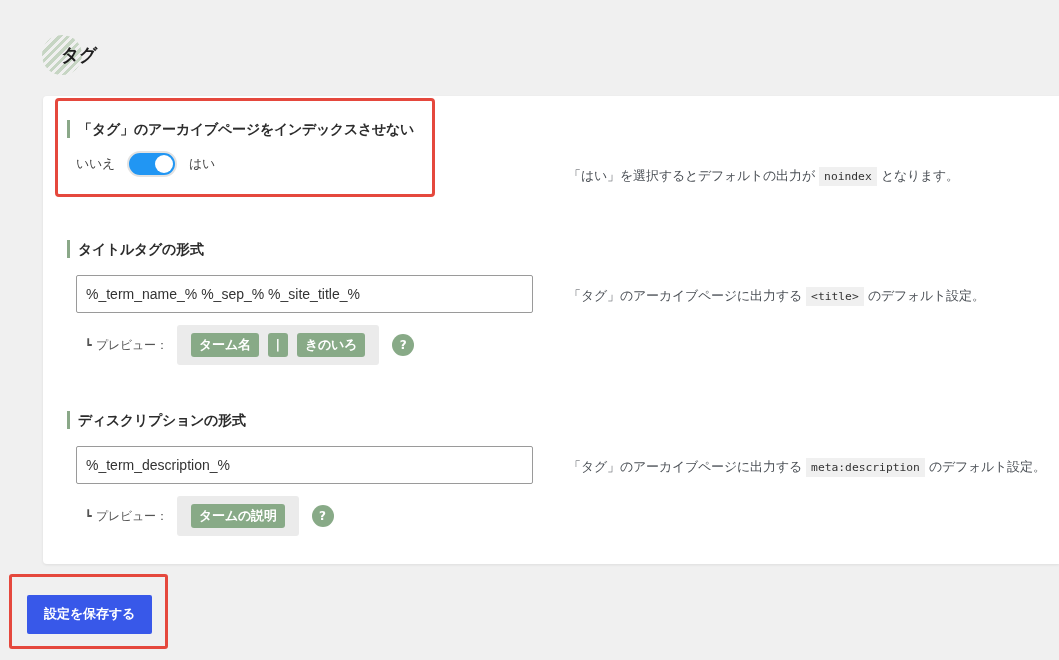  What do you see at coordinates (202, 164) in the screenshot?
I see `toggle-on-label: はい` at bounding box center [202, 164].